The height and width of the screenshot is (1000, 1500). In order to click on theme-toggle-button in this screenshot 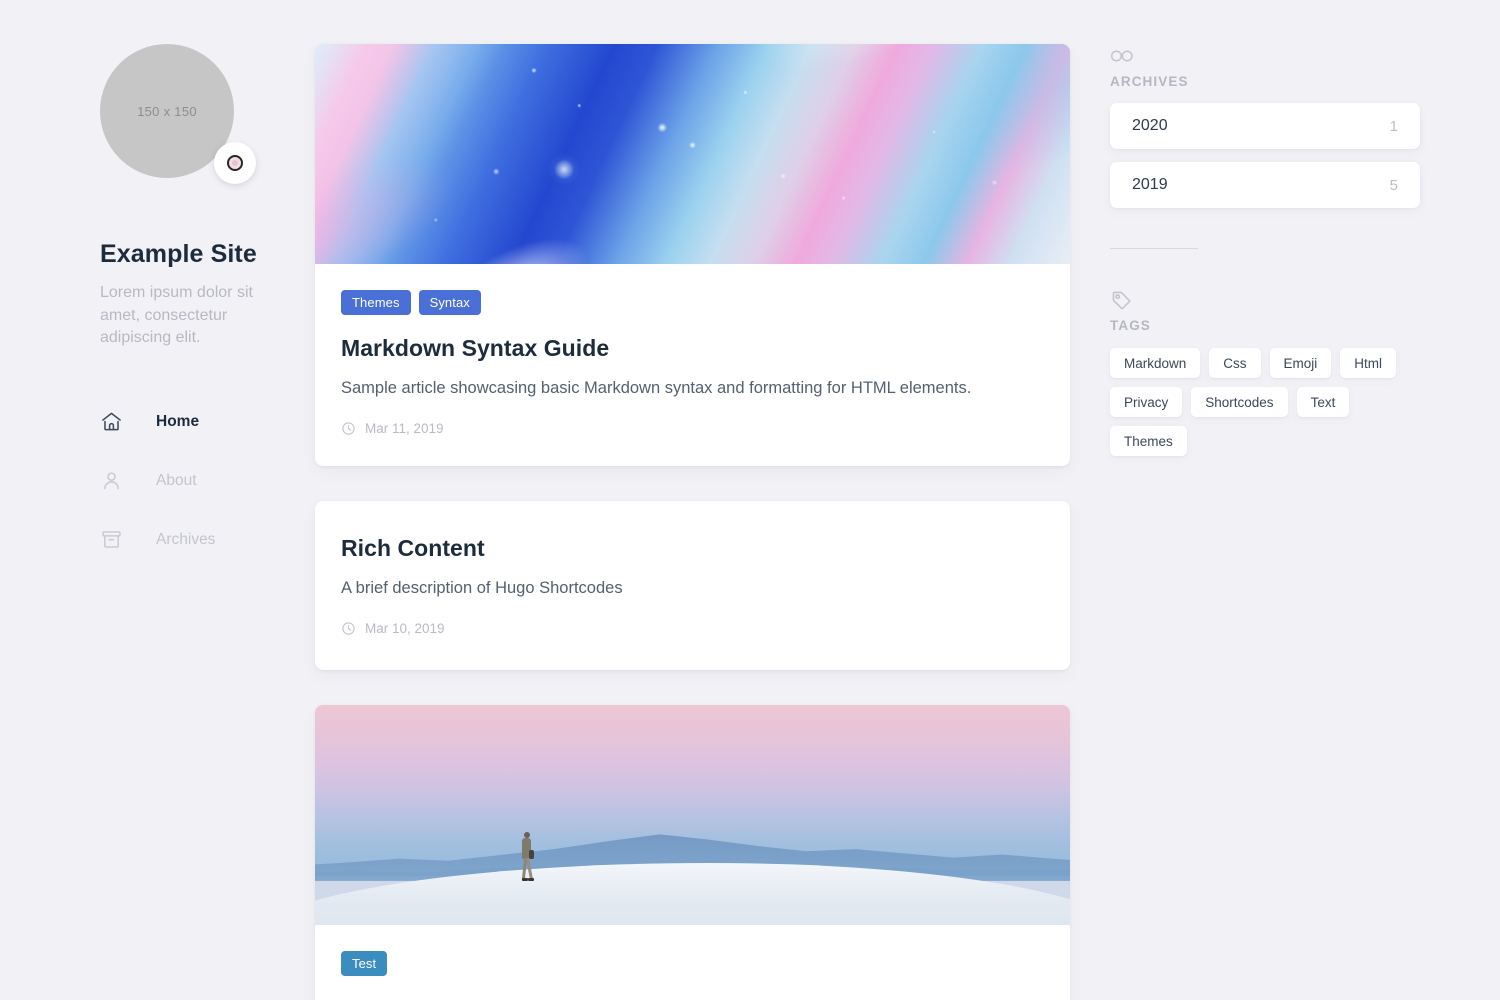, I will do `click(235, 163)`.